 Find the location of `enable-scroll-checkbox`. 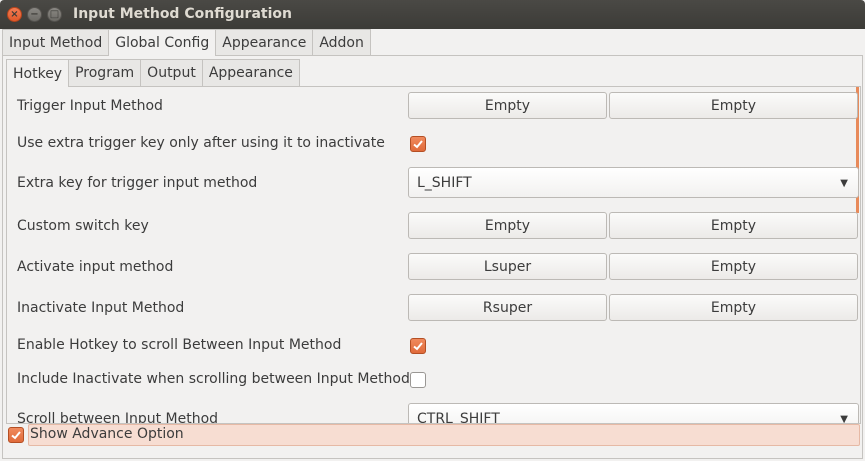

enable-scroll-checkbox is located at coordinates (418, 346).